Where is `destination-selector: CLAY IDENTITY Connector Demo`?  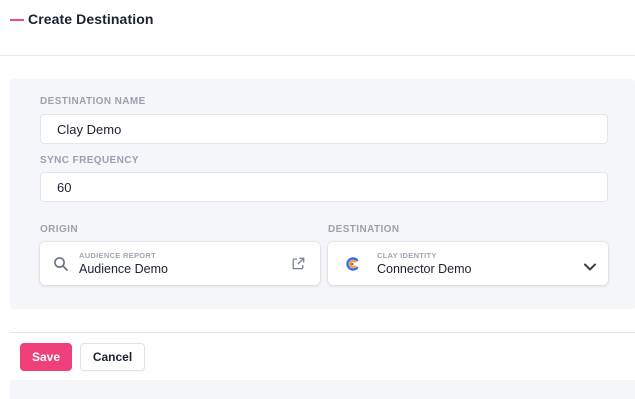
destination-selector: CLAY IDENTITY Connector Demo is located at coordinates (468, 263).